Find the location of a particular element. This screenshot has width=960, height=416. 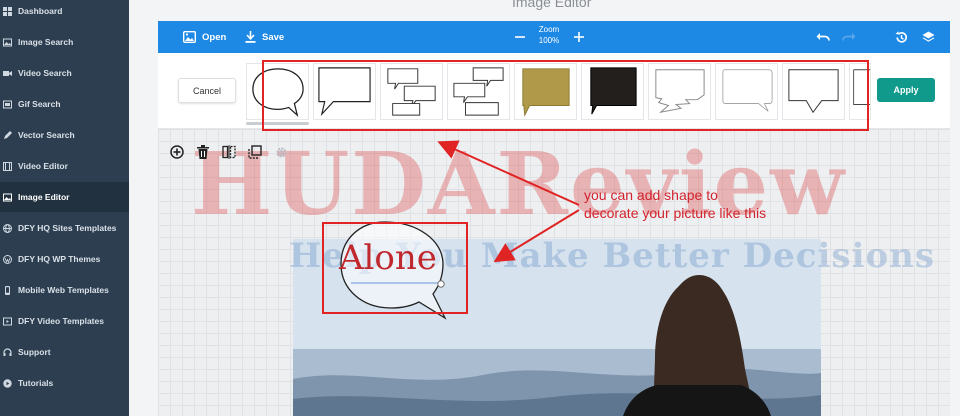

gear-icon is located at coordinates (281, 152).